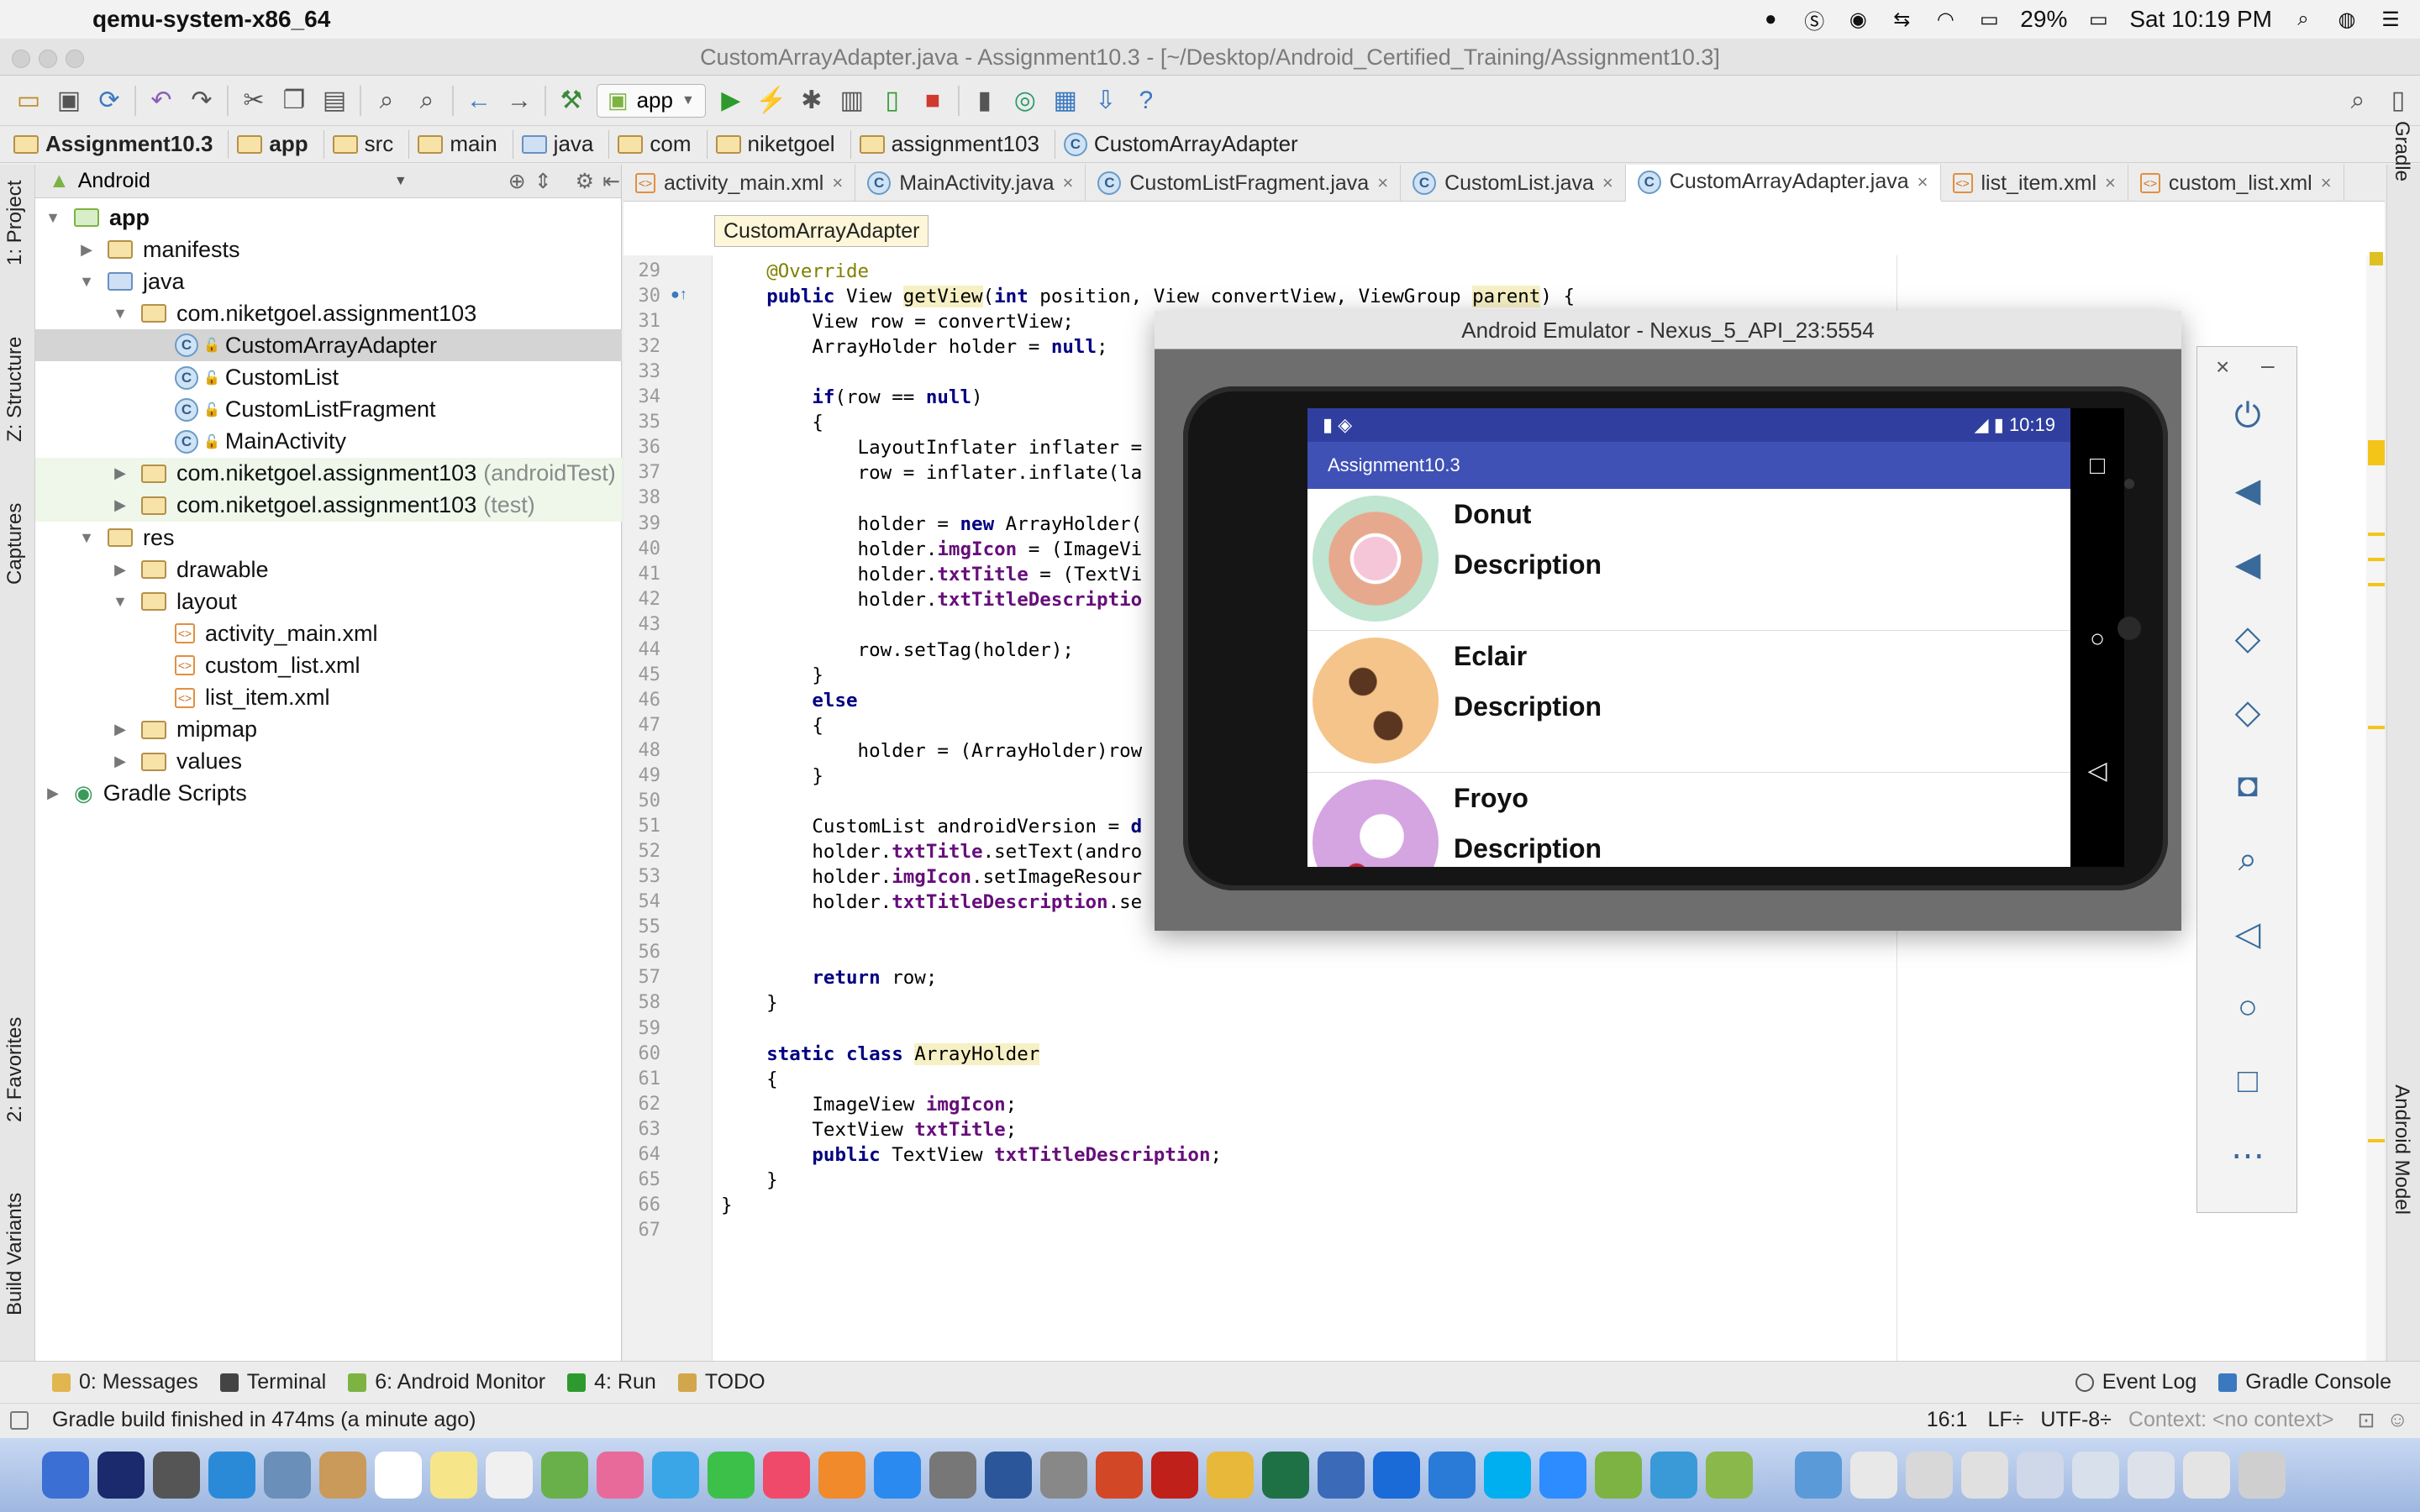  Describe the element at coordinates (2401, 151) in the screenshot. I see `tab-gradle: Gradle` at that location.